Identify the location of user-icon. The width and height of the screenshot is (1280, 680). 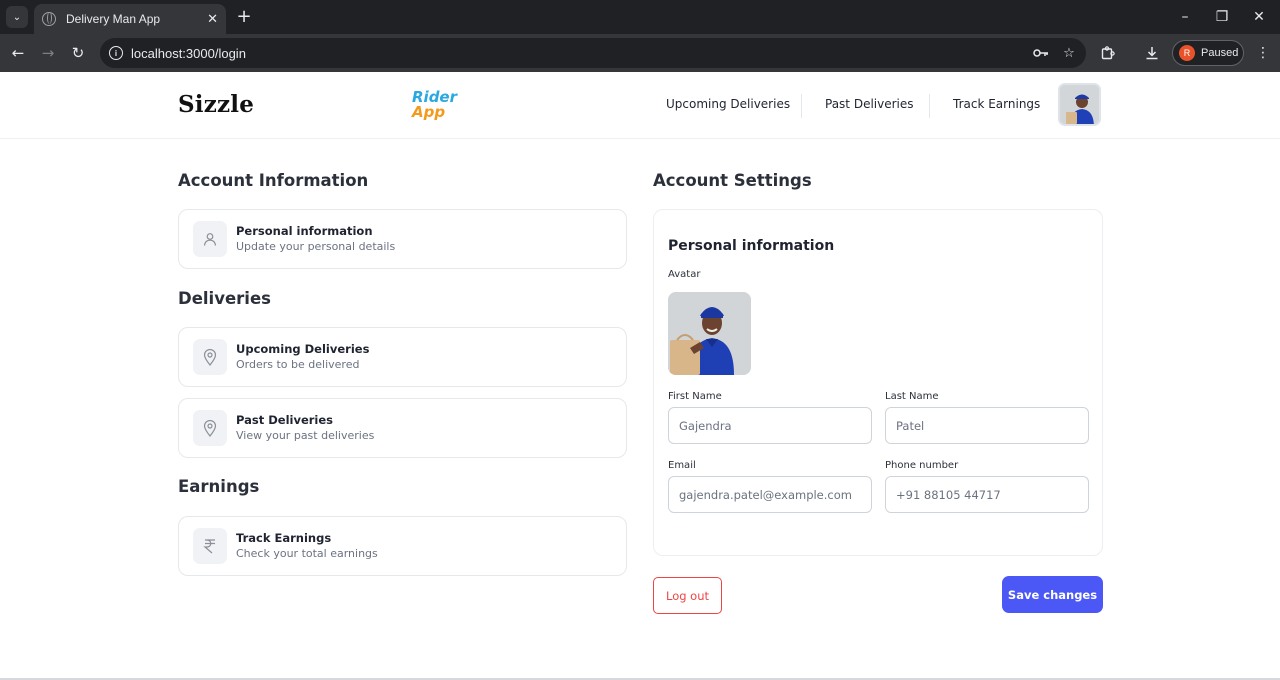
(210, 239).